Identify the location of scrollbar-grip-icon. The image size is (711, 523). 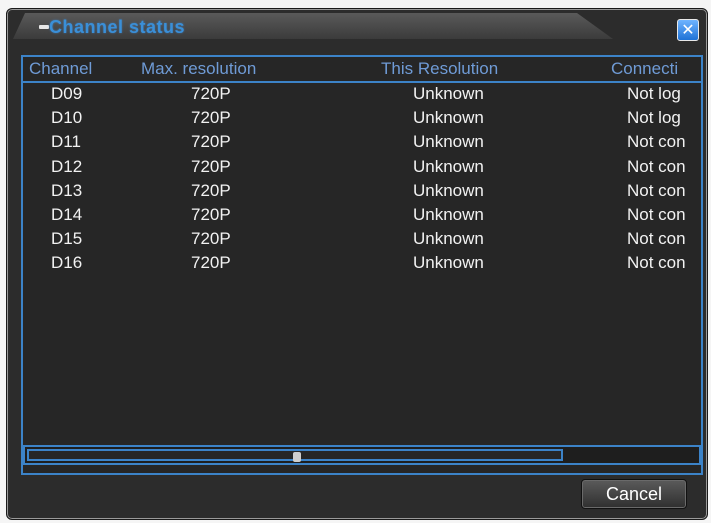
(297, 457).